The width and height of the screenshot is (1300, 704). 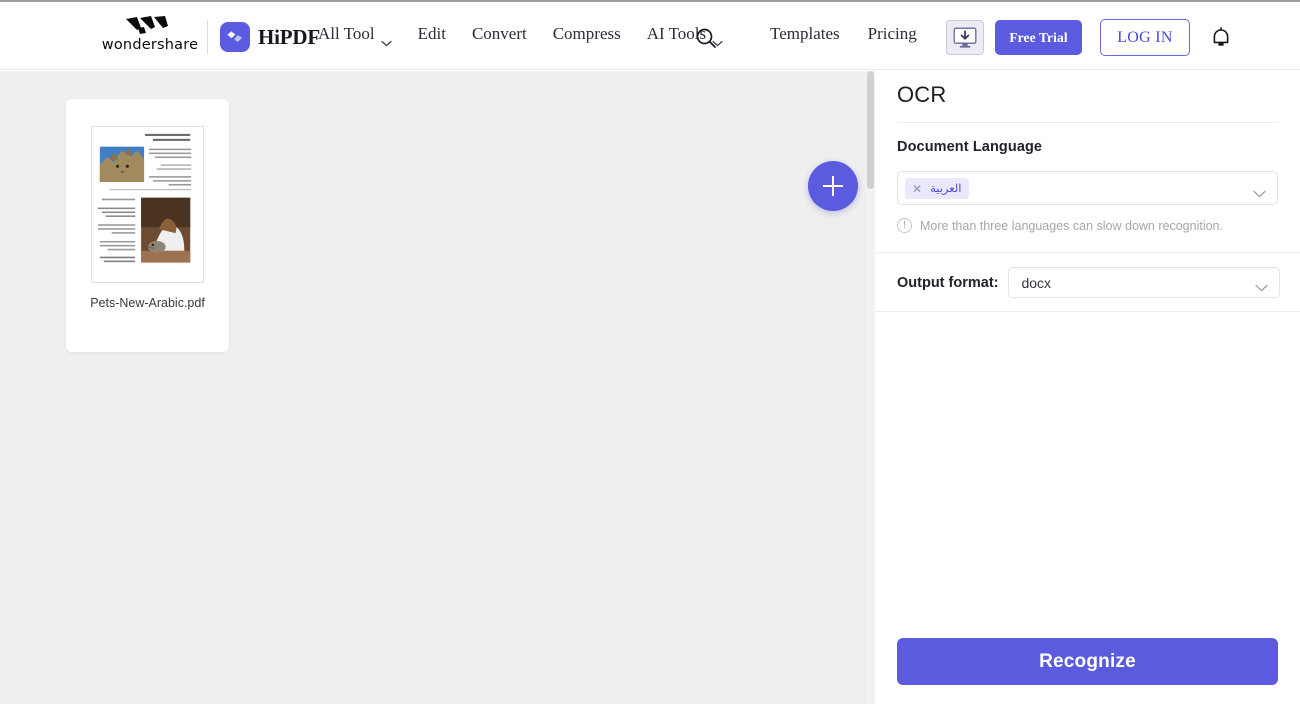 What do you see at coordinates (1036, 283) in the screenshot?
I see `output-format-value: docx` at bounding box center [1036, 283].